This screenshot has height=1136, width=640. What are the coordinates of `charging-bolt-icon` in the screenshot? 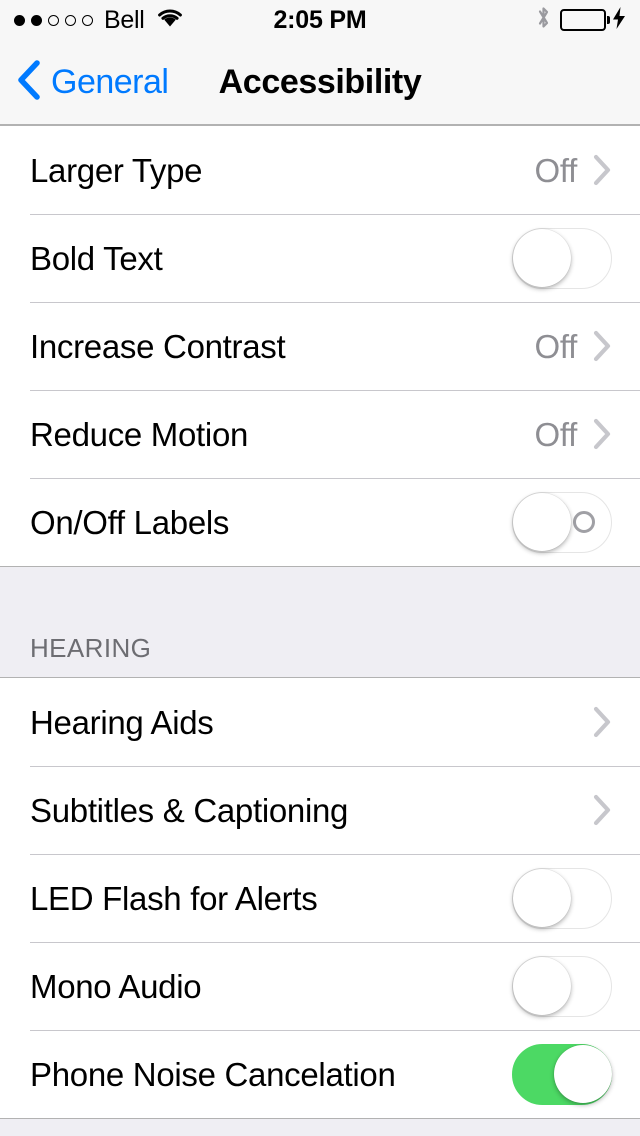 It's located at (619, 20).